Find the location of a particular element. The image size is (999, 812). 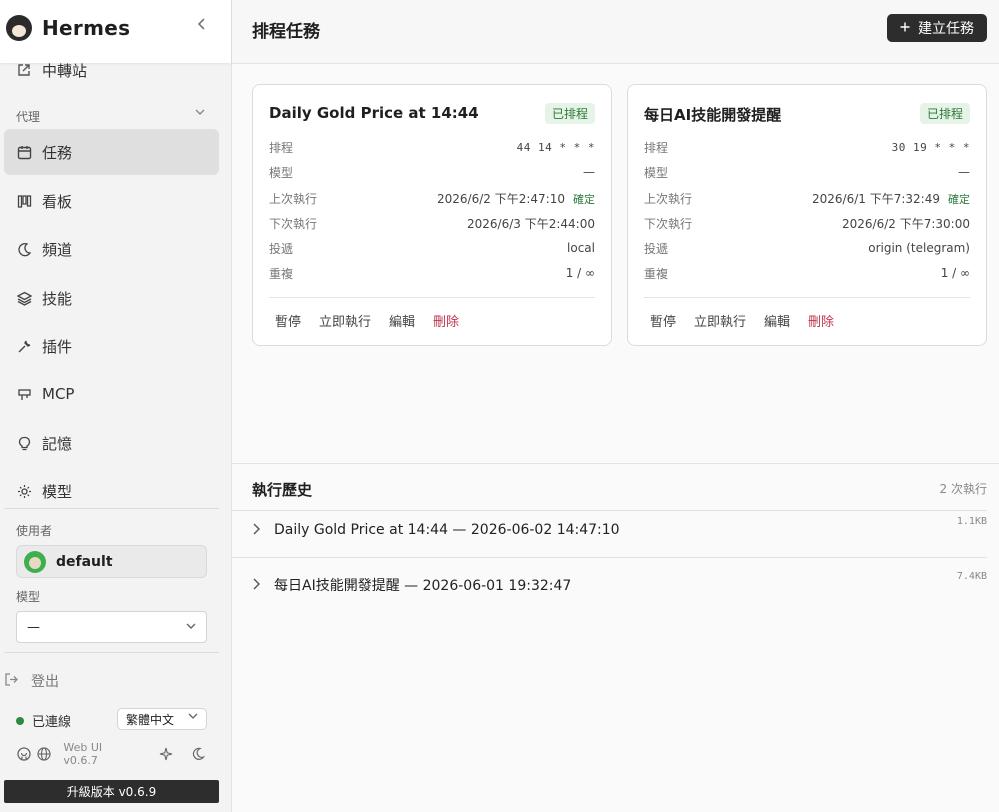

sidebar-divider is located at coordinates (111, 652).